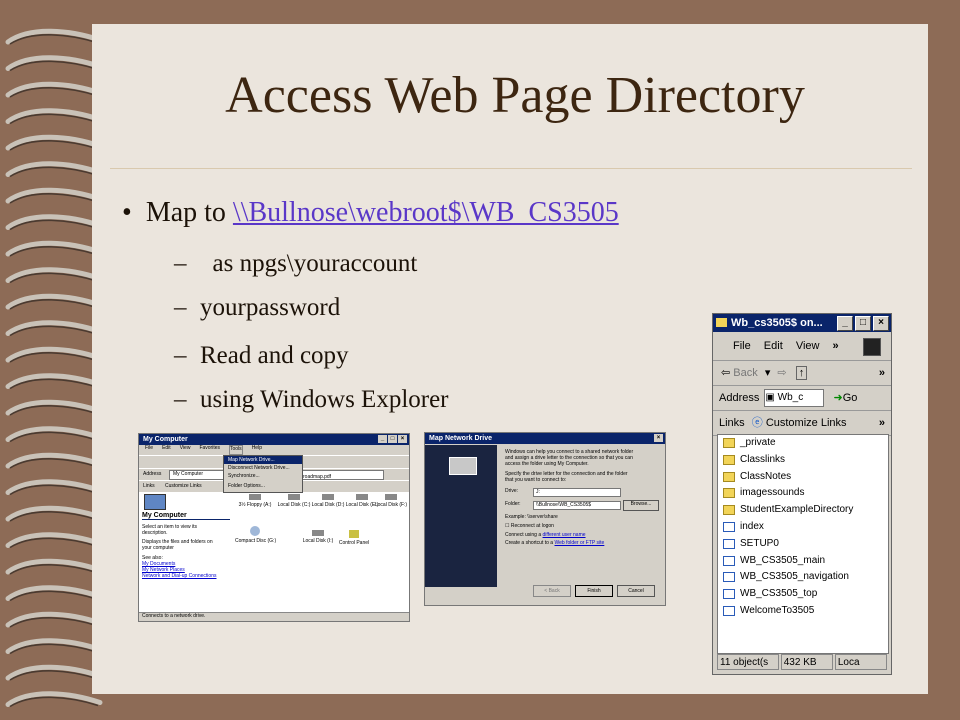 This screenshot has height=720, width=960. I want to click on map-drive-titlebar: Map Network Drive ×, so click(545, 438).